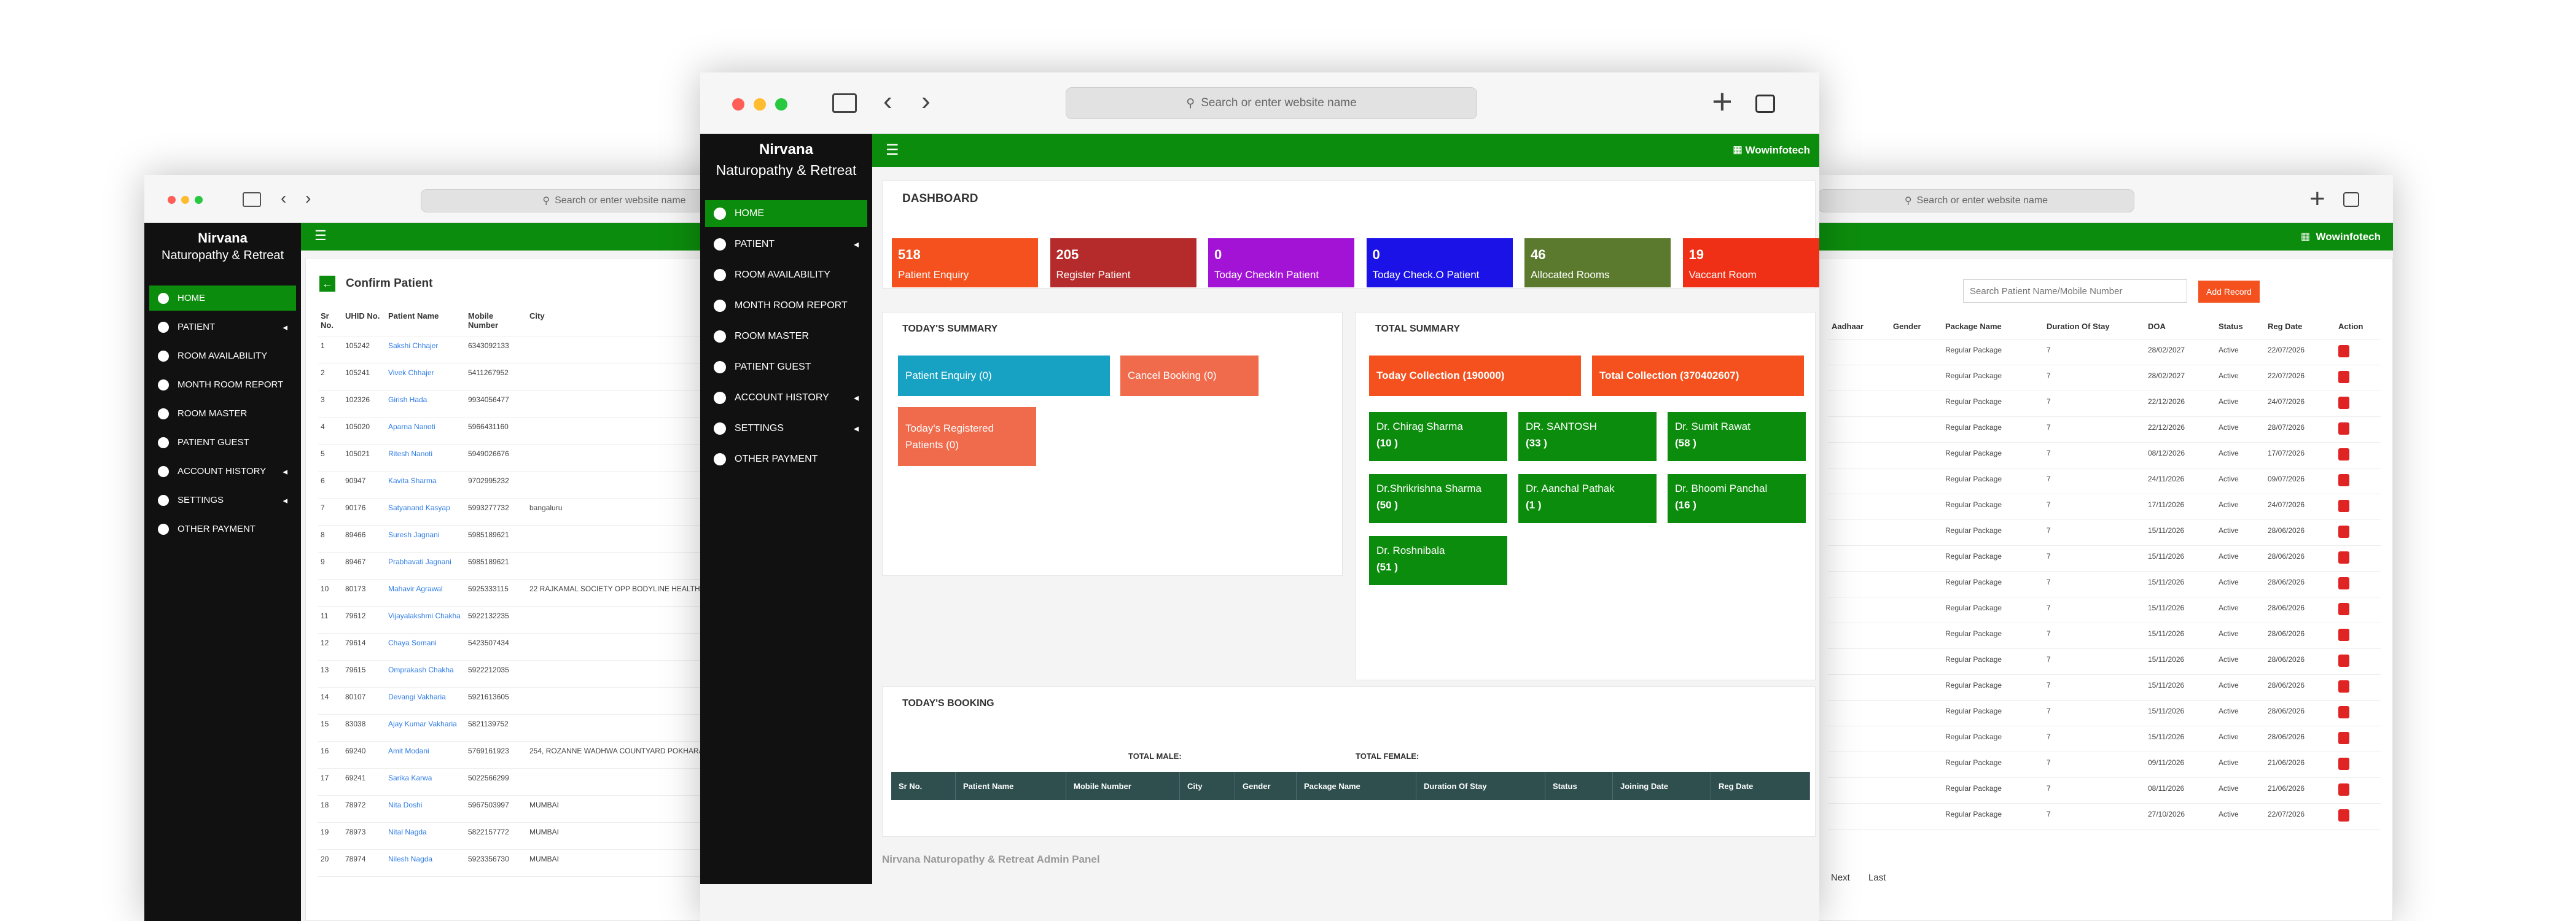 This screenshot has height=921, width=2576. What do you see at coordinates (426, 512) in the screenshot?
I see `table-cell: Satyanand Kasyap` at bounding box center [426, 512].